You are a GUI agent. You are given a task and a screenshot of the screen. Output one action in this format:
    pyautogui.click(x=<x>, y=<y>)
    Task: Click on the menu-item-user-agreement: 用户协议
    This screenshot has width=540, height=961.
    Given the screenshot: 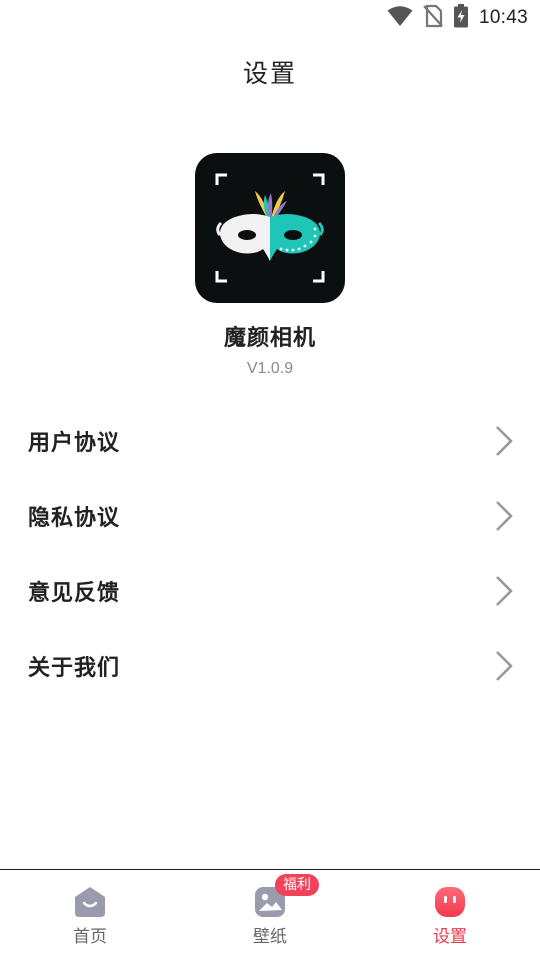 What is the action you would take?
    pyautogui.click(x=270, y=440)
    